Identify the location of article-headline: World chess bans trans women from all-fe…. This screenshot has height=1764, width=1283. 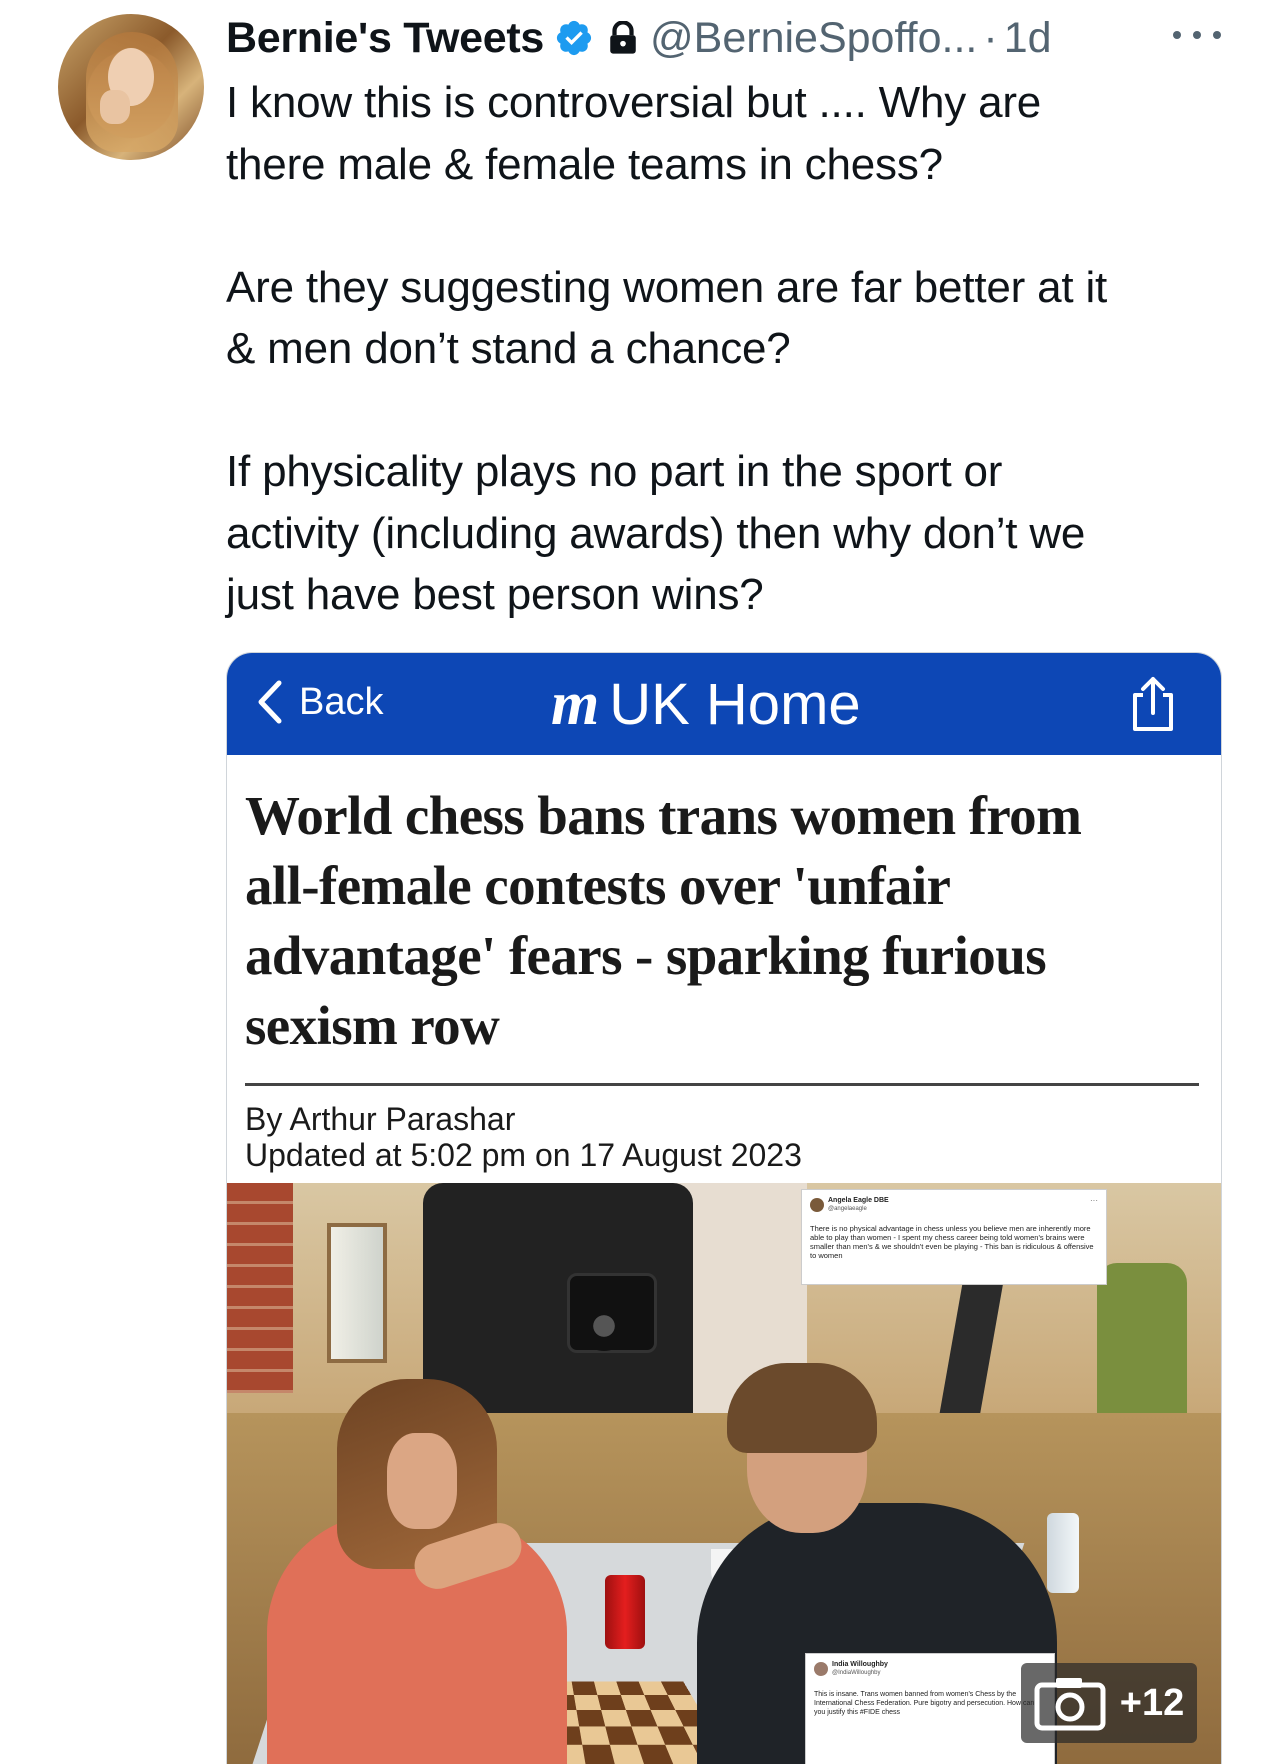
(725, 921).